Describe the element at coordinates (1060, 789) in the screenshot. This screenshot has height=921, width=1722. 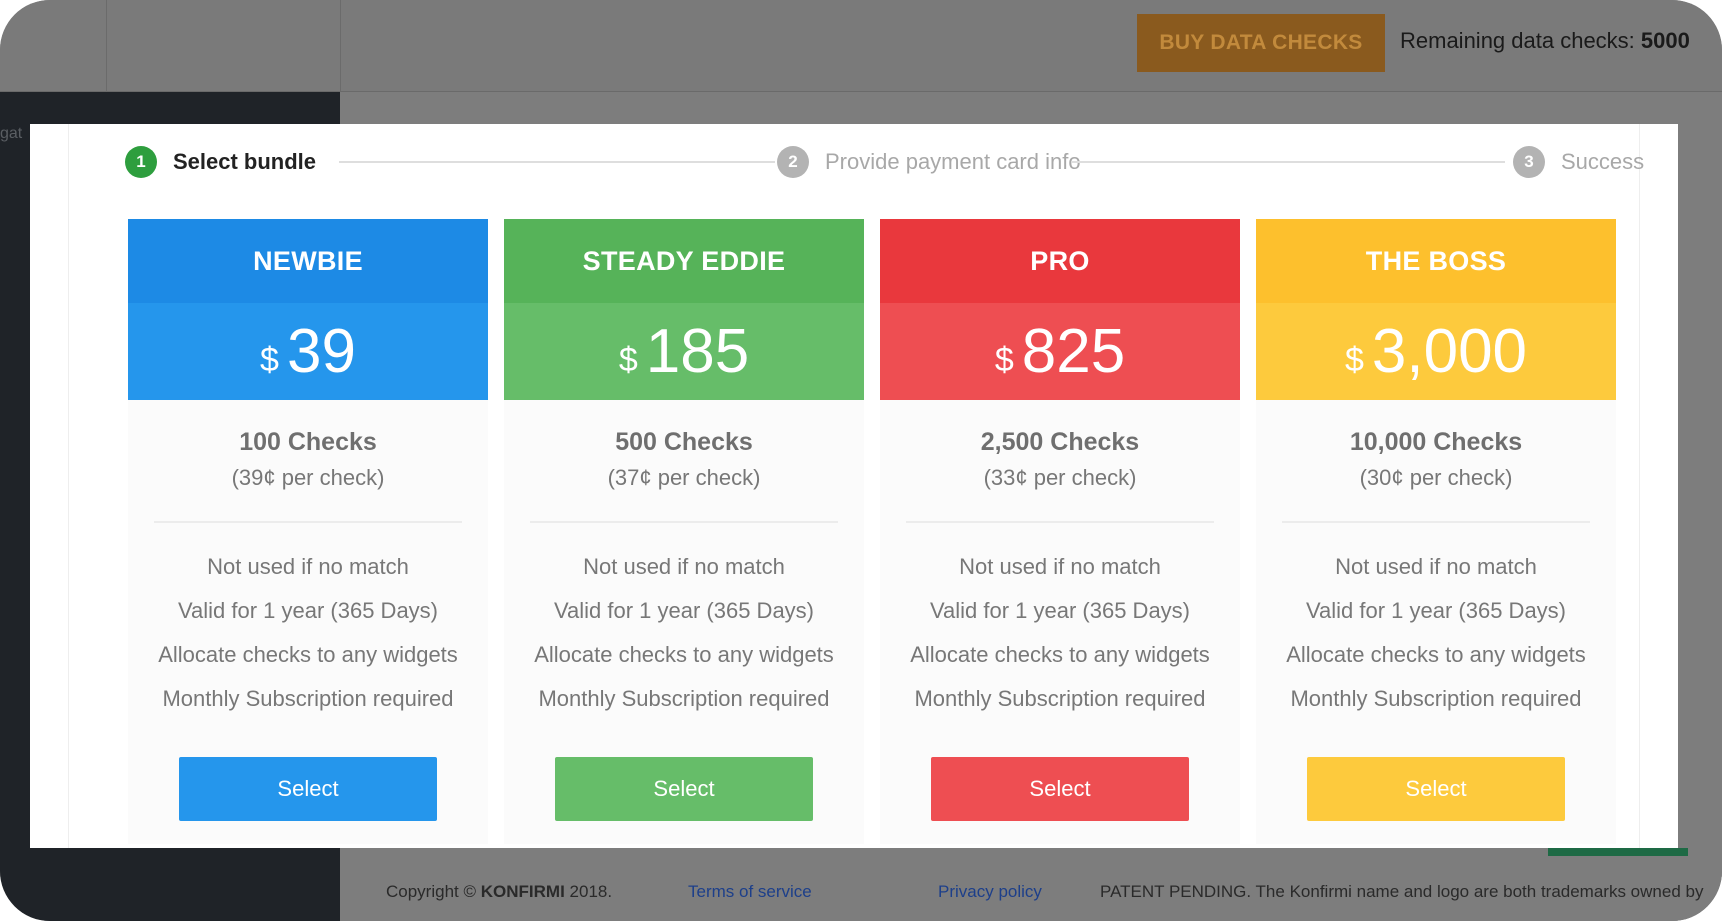
I see `select-pro-button: Select` at that location.